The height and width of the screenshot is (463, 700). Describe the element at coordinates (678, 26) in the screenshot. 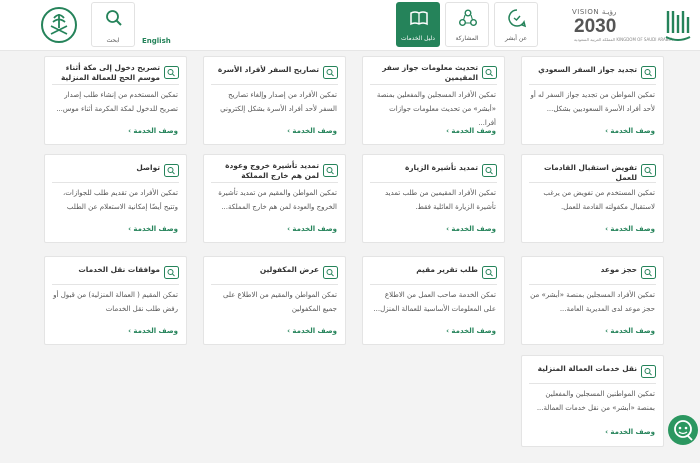

I see `absher-logo-icon` at that location.